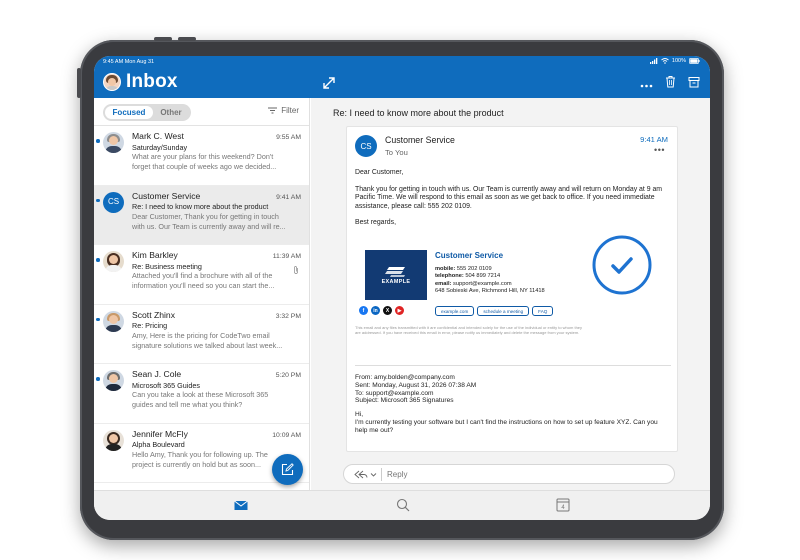 The width and height of the screenshot is (800, 560). I want to click on greeting: Dear Customer,, so click(379, 172).